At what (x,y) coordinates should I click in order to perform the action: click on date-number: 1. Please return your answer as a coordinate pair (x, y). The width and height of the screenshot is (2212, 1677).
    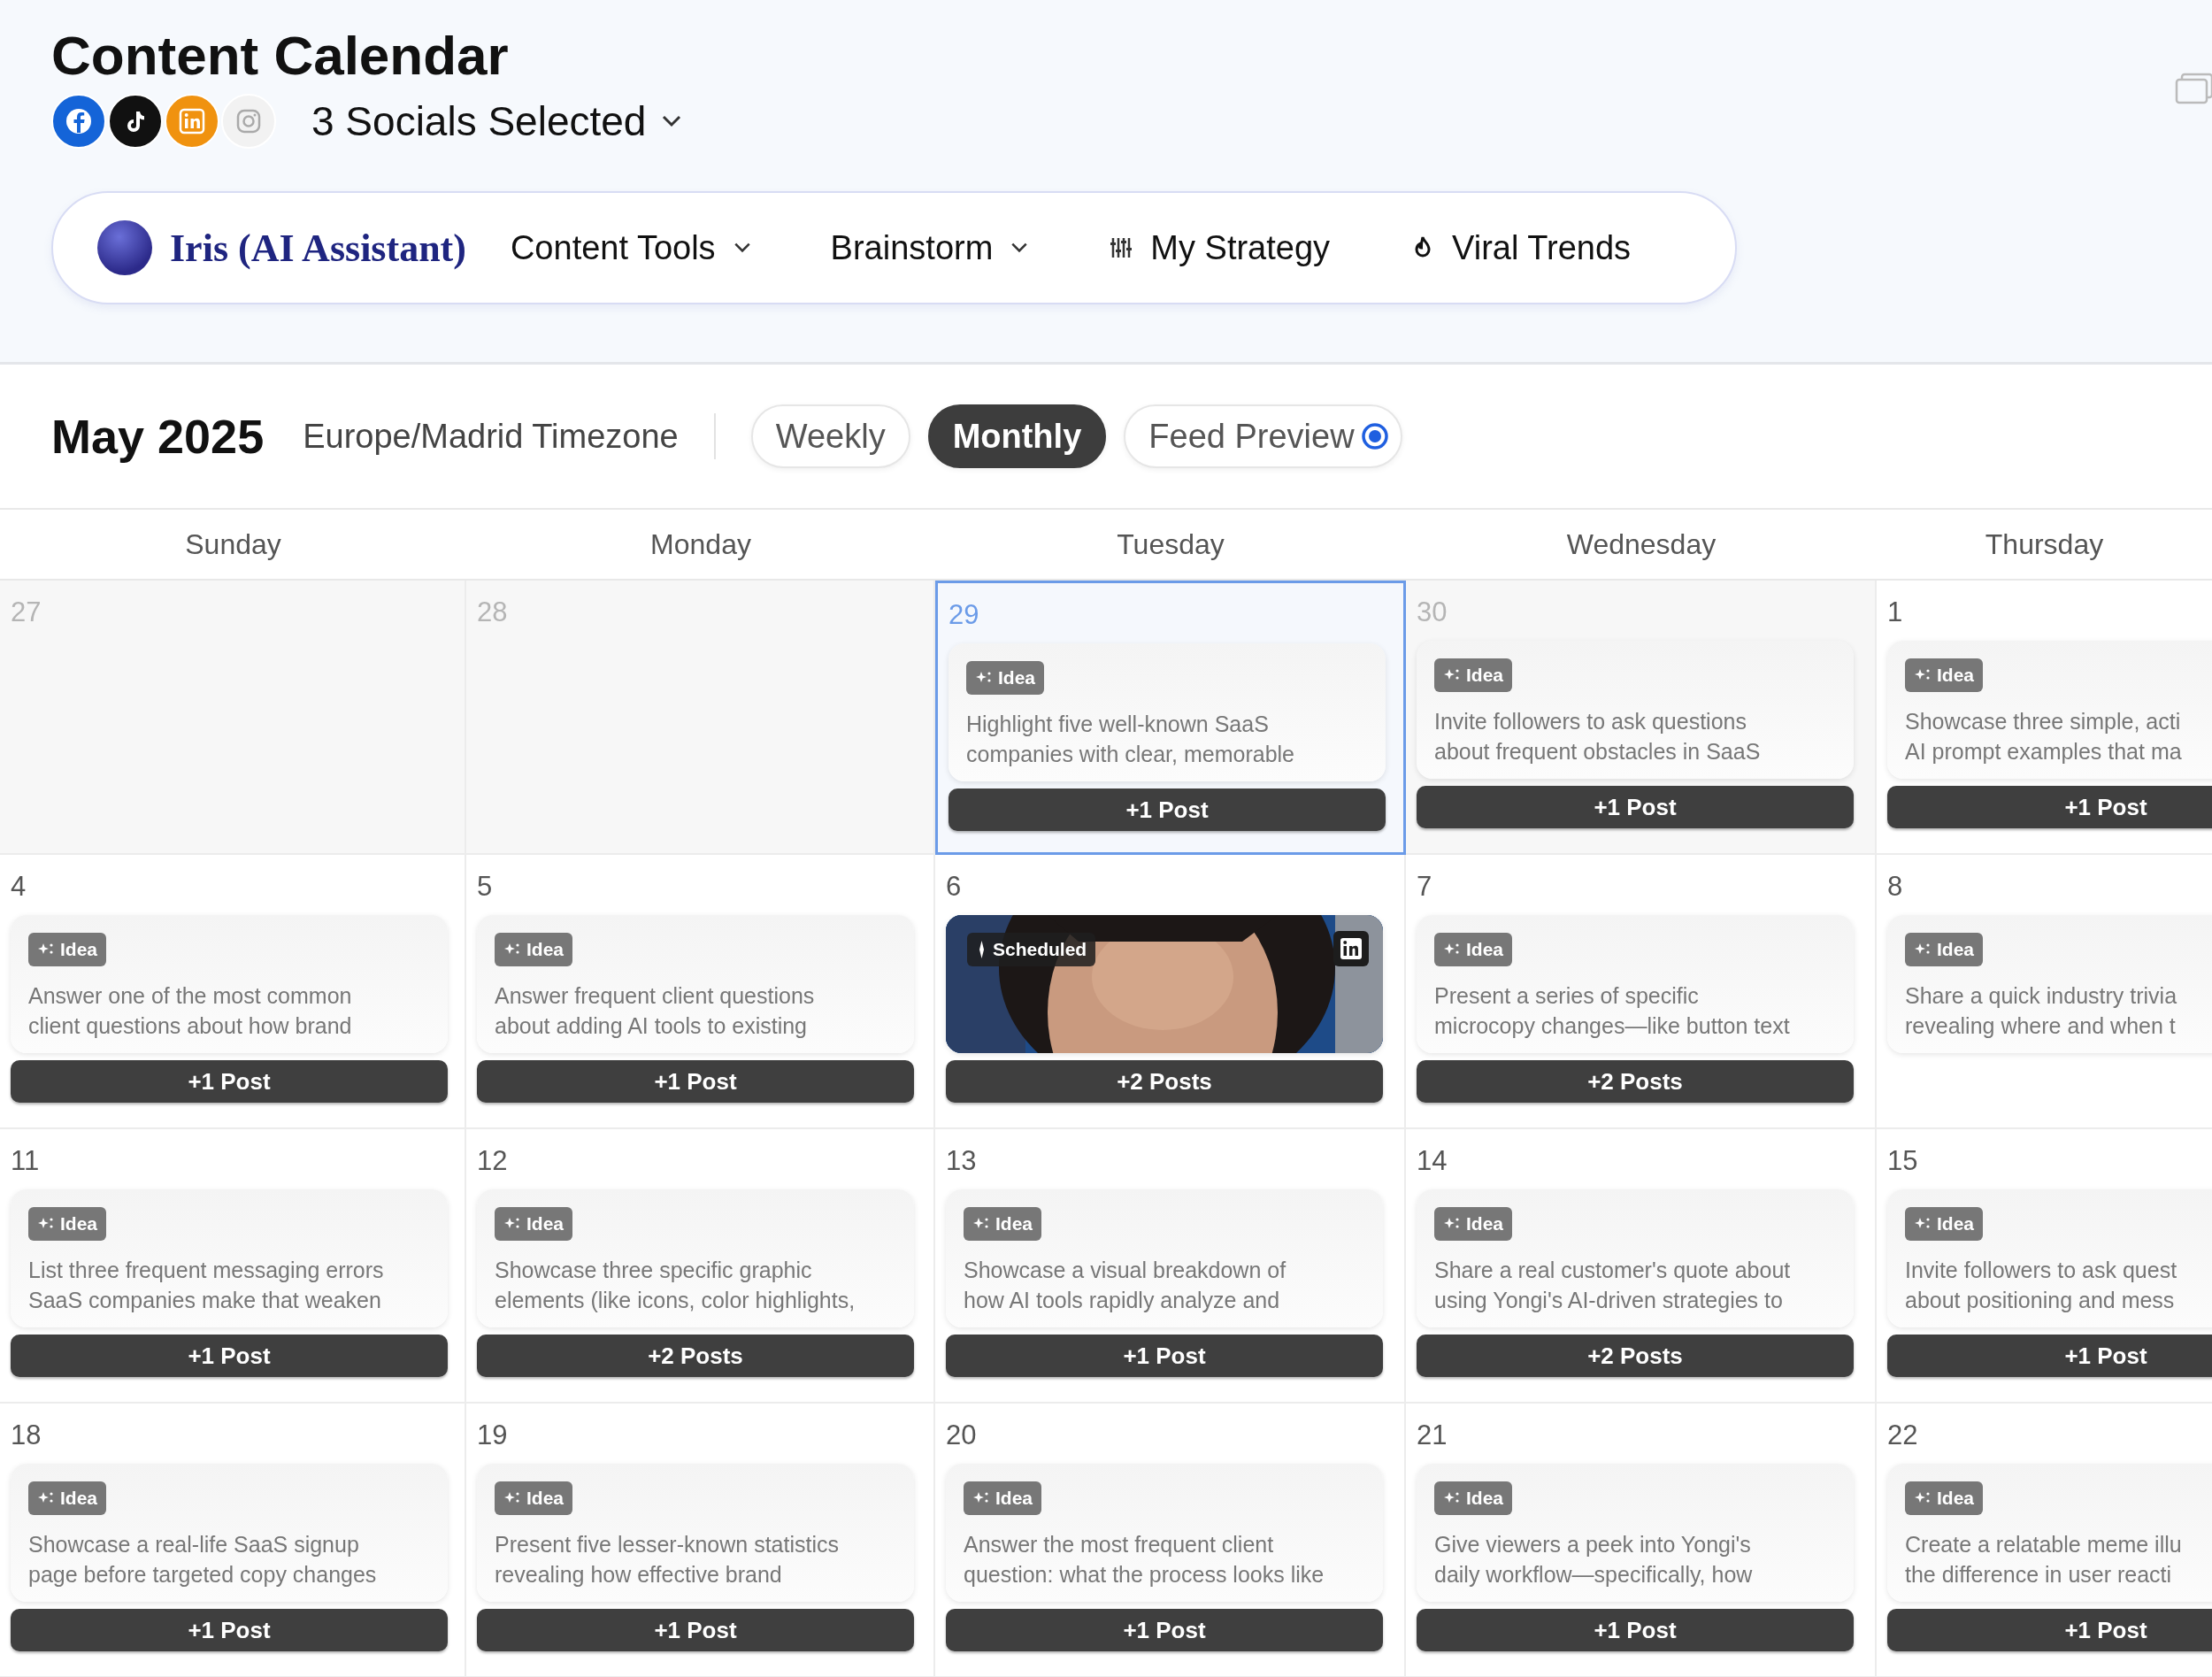
    Looking at the image, I should click on (1895, 612).